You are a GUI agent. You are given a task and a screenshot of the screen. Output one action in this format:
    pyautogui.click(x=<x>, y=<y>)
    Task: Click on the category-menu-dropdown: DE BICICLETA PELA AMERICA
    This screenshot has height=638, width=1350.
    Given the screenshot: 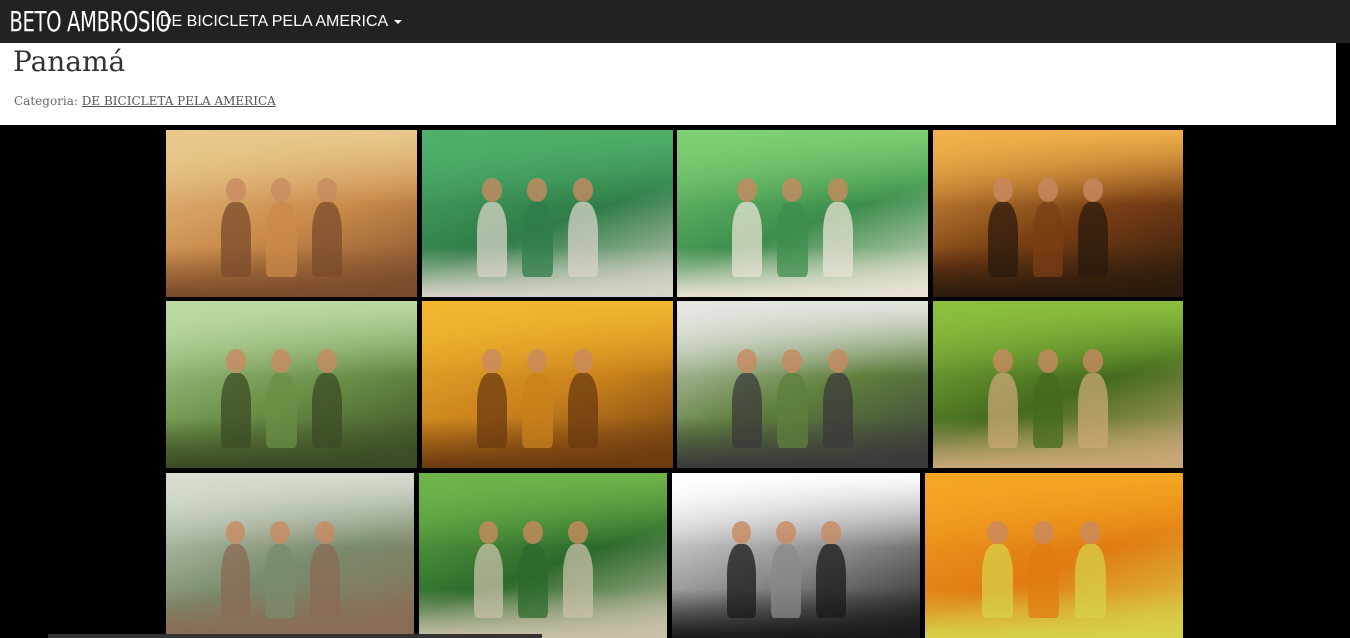 What is the action you would take?
    pyautogui.click(x=281, y=21)
    